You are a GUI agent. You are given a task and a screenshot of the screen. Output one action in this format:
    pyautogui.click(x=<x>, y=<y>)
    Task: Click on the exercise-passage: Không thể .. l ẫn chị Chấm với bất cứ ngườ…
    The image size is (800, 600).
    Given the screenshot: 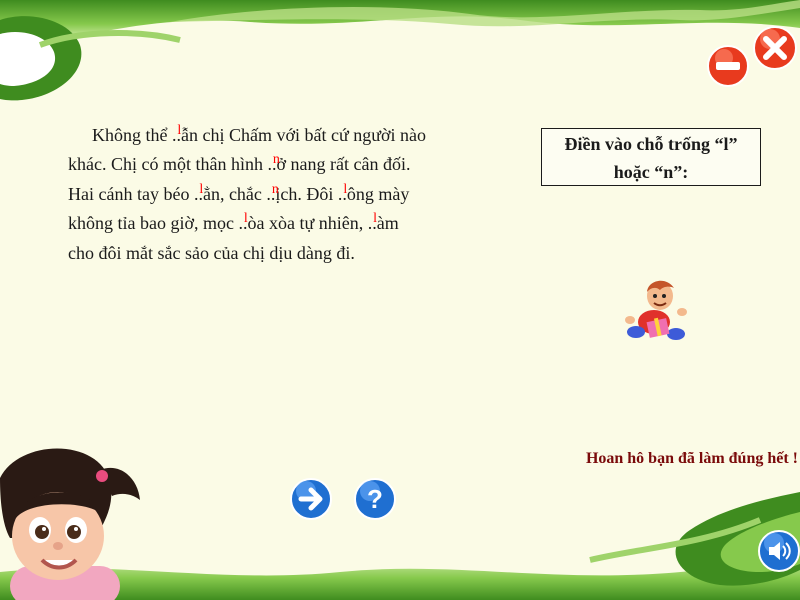 What is the action you would take?
    pyautogui.click(x=288, y=194)
    